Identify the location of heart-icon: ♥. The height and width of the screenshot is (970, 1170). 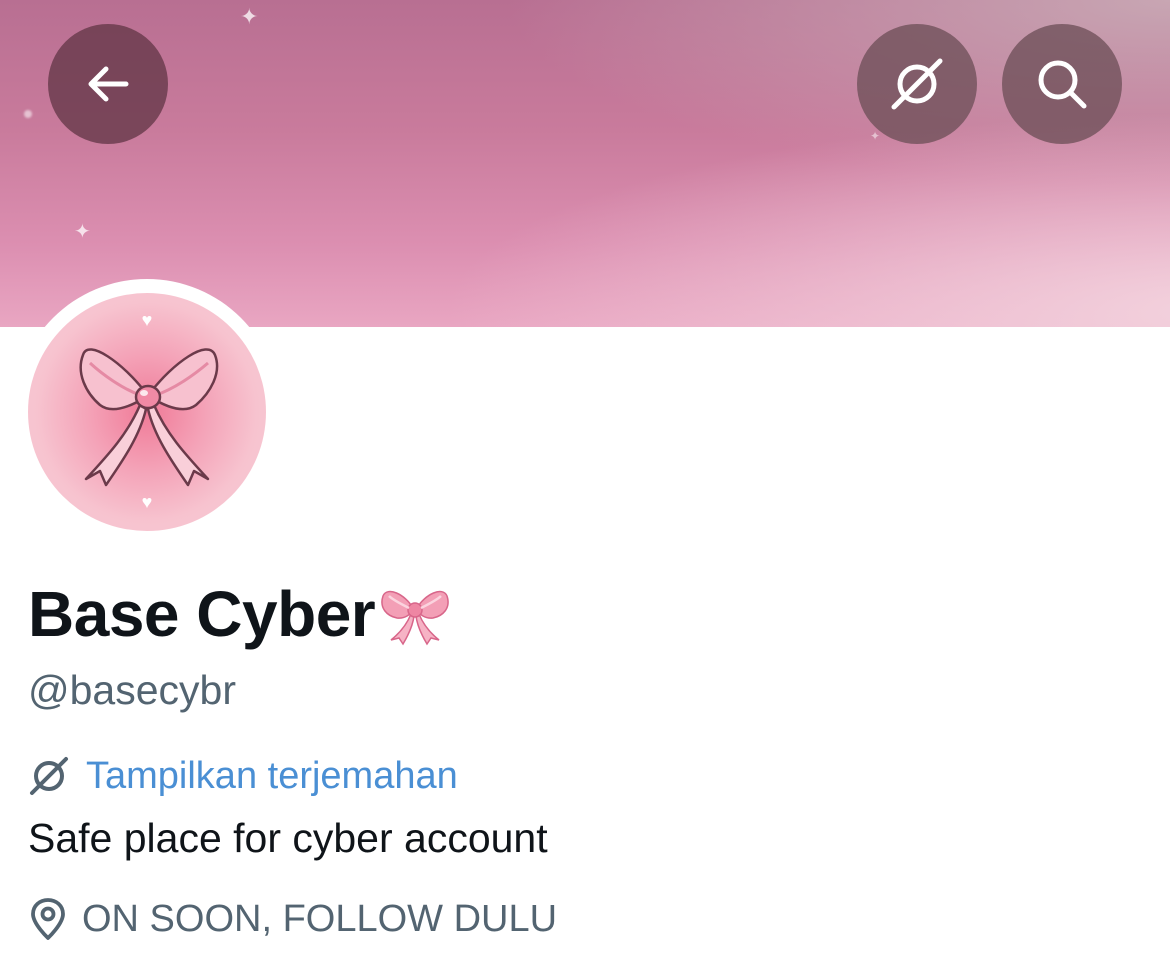
(147, 502).